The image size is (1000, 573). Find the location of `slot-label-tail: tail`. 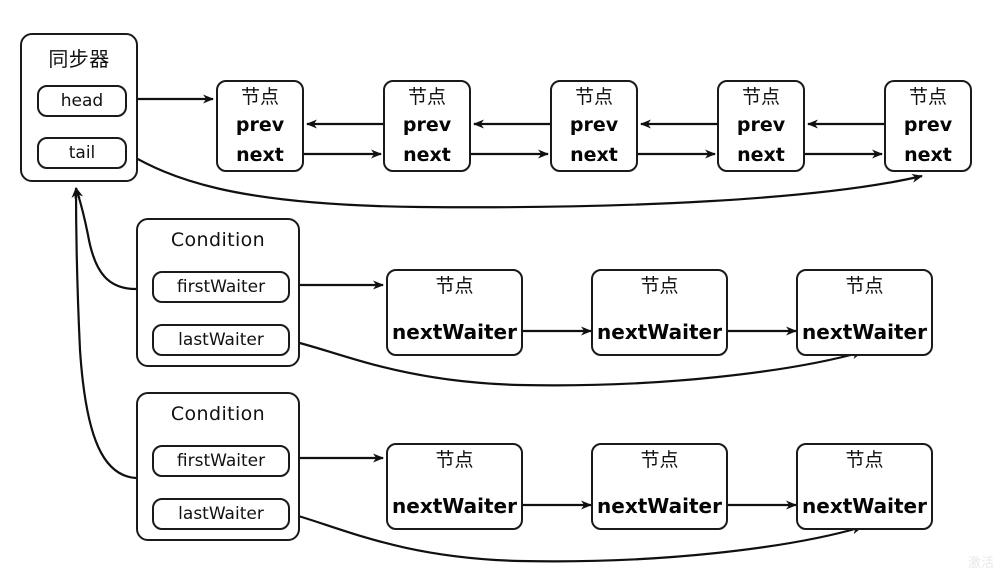

slot-label-tail: tail is located at coordinates (82, 153).